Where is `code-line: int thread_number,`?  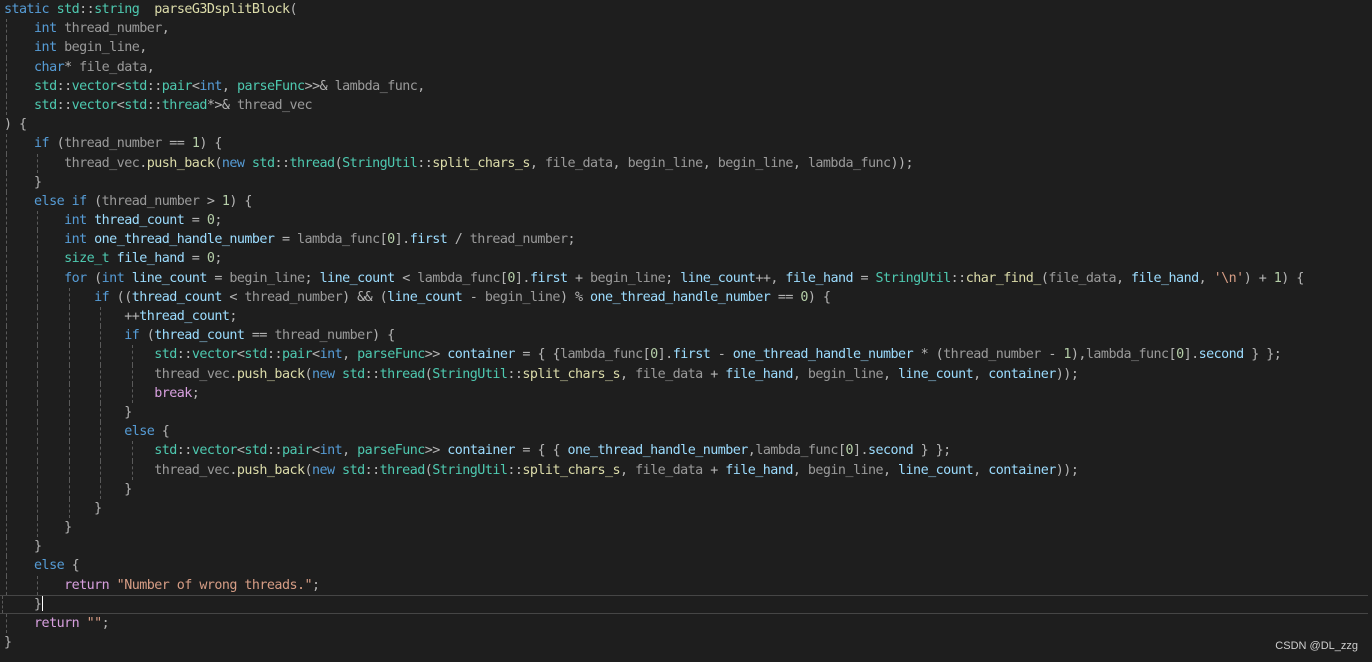 code-line: int thread_number, is located at coordinates (686, 29).